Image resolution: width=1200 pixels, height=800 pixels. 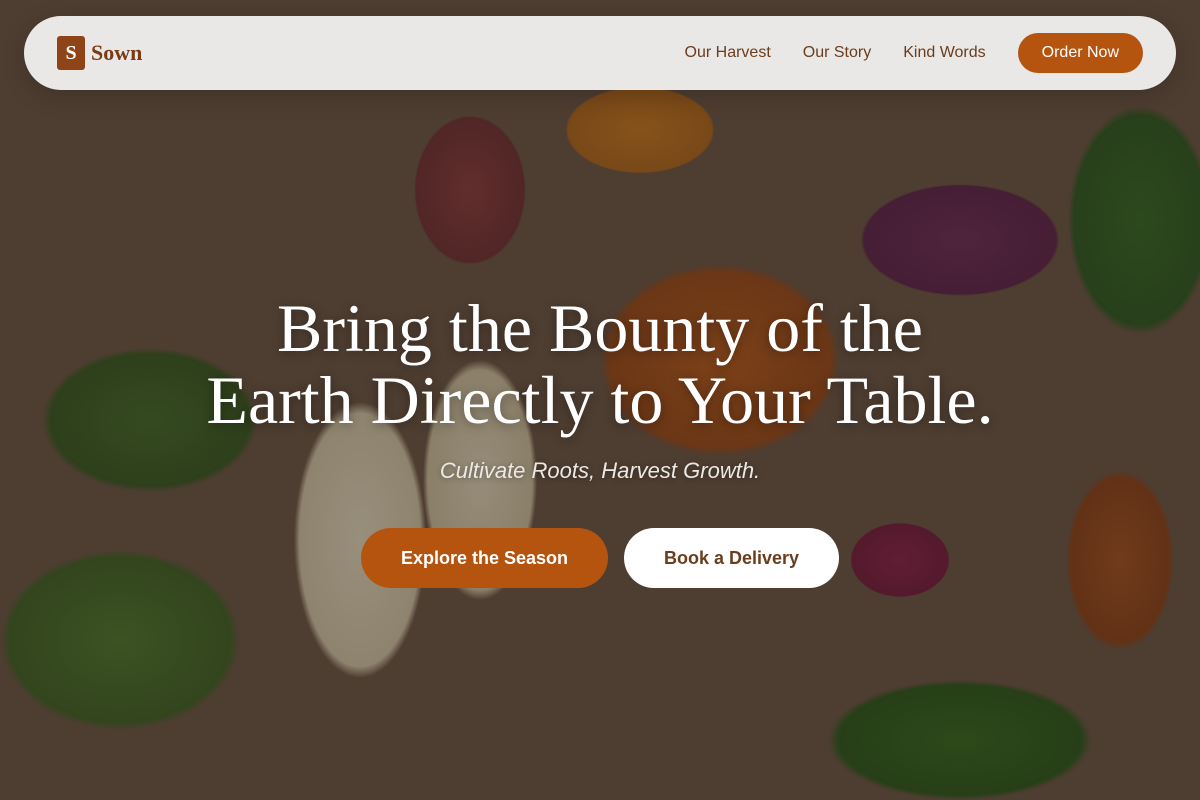 What do you see at coordinates (837, 53) in the screenshot?
I see `nav-link-our-story: Our Story` at bounding box center [837, 53].